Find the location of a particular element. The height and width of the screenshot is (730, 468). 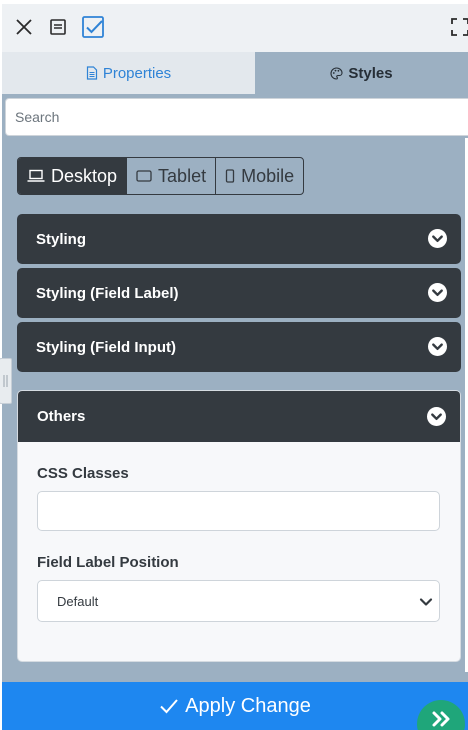

section-styling: Styling is located at coordinates (239, 239).